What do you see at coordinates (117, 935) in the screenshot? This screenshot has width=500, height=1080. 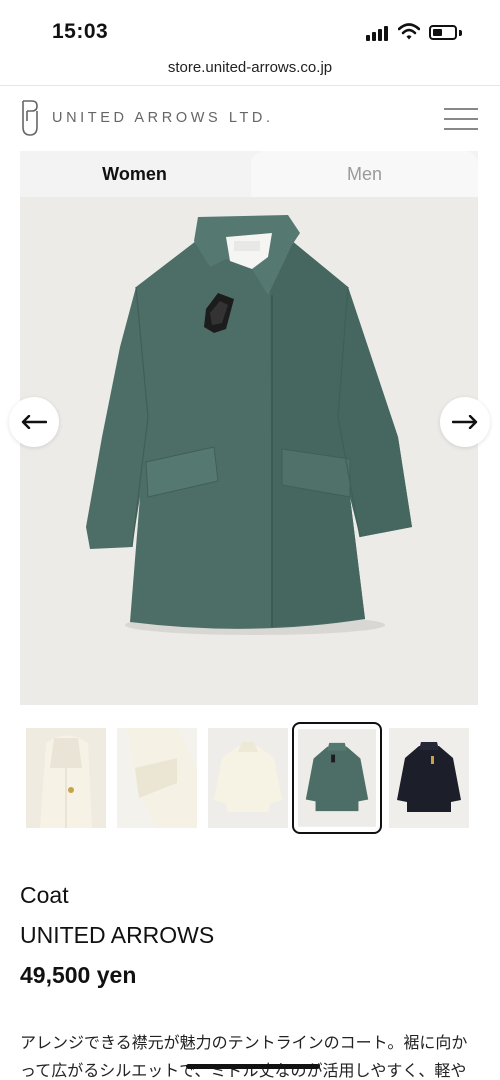 I see `product-brand: UNITED ARROWS` at bounding box center [117, 935].